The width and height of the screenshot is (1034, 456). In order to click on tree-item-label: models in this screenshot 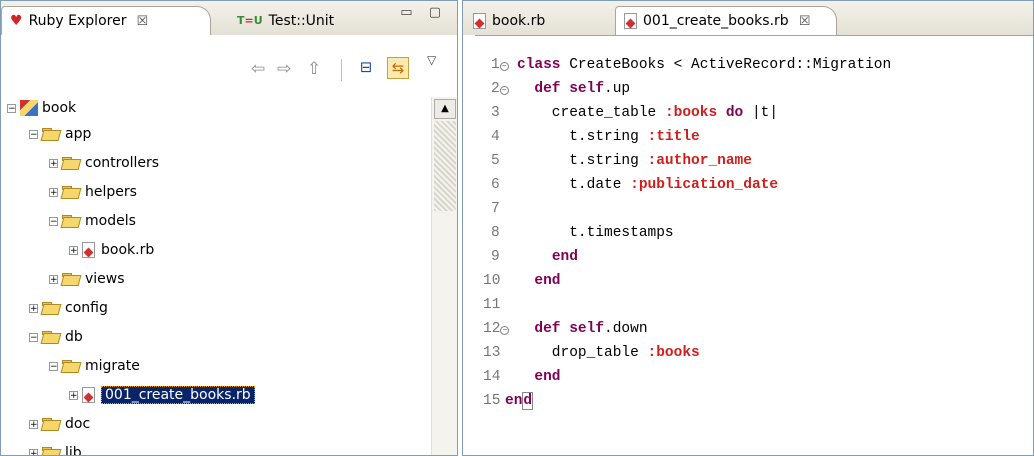, I will do `click(110, 221)`.